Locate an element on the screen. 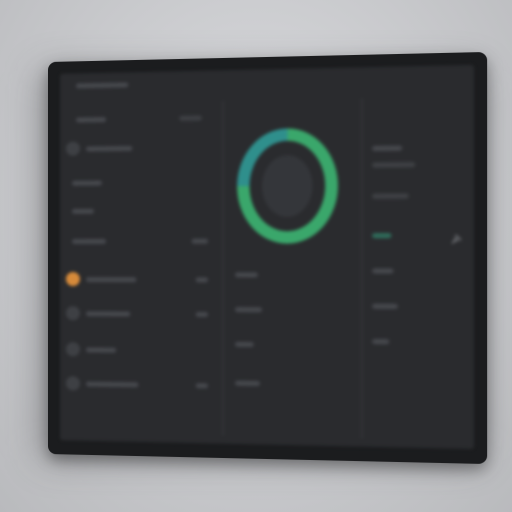 Image resolution: width=512 pixels, height=512 pixels. donut-chart is located at coordinates (287, 189).